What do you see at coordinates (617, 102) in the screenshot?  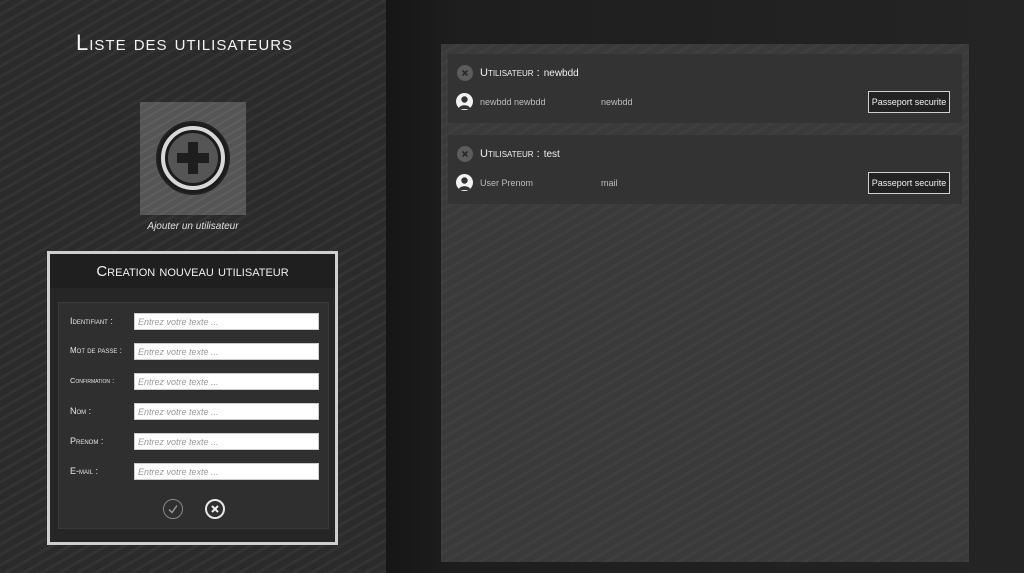 I see `user-email: newbdd` at bounding box center [617, 102].